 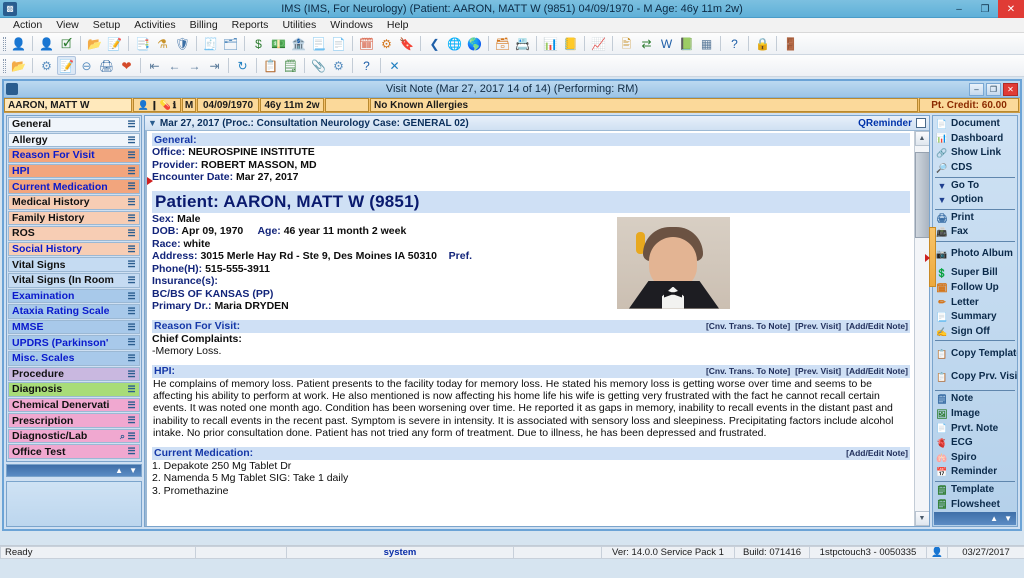 What do you see at coordinates (74, 124) in the screenshot?
I see `sidebar-item-general: General ☰` at bounding box center [74, 124].